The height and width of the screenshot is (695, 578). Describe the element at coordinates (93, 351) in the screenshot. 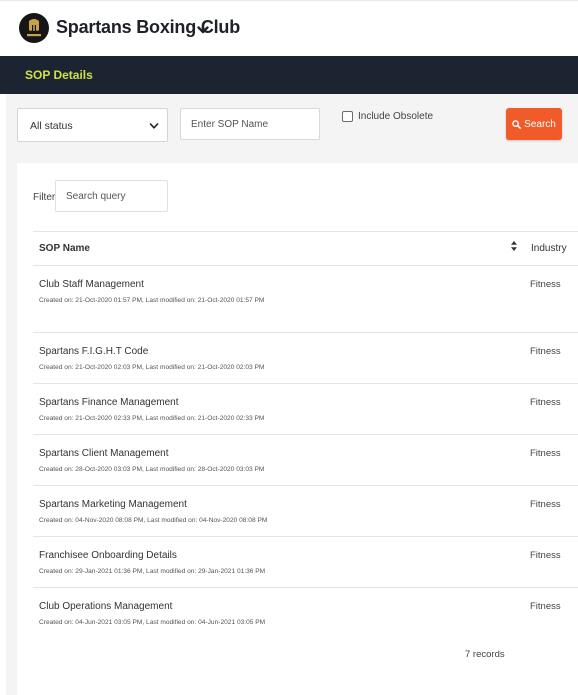

I see `sop-name: Spartans F.I.G.H.T Code` at that location.